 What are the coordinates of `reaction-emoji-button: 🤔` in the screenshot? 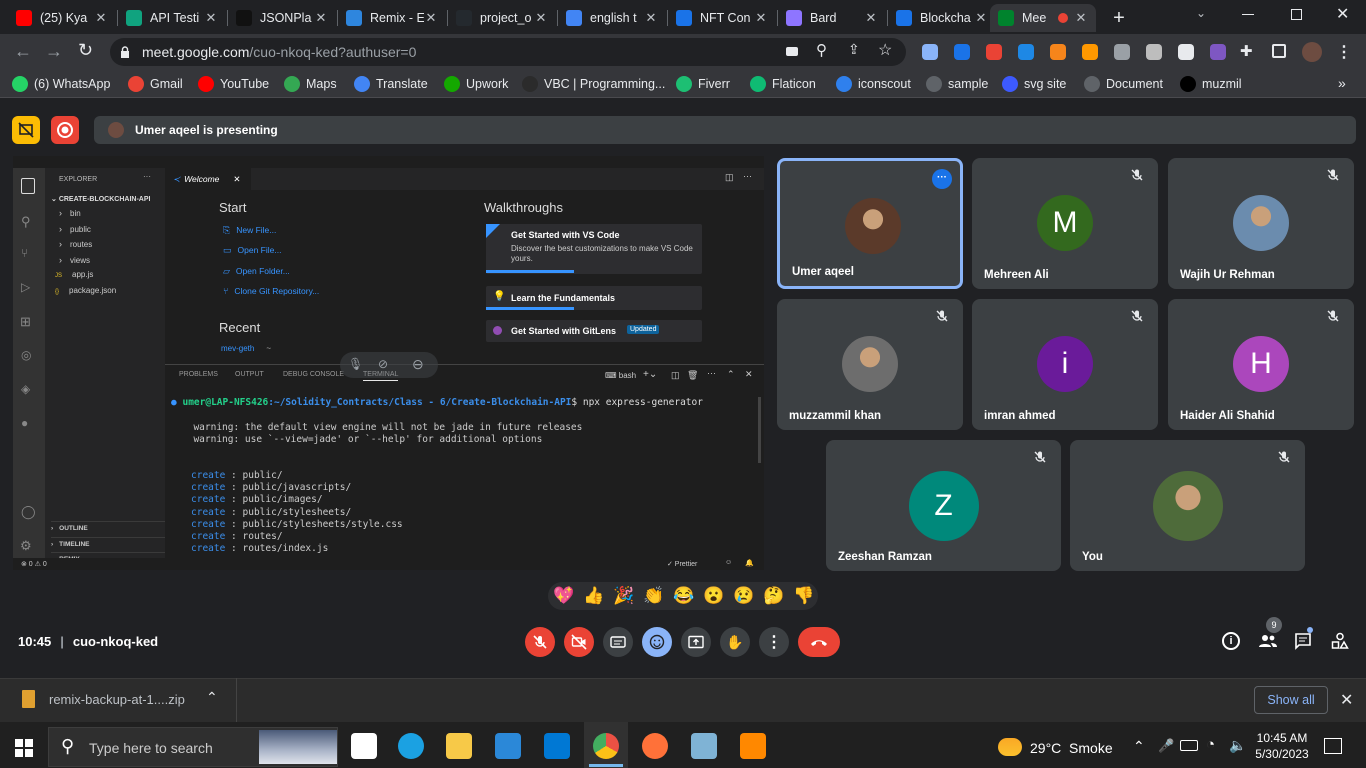 It's located at (774, 596).